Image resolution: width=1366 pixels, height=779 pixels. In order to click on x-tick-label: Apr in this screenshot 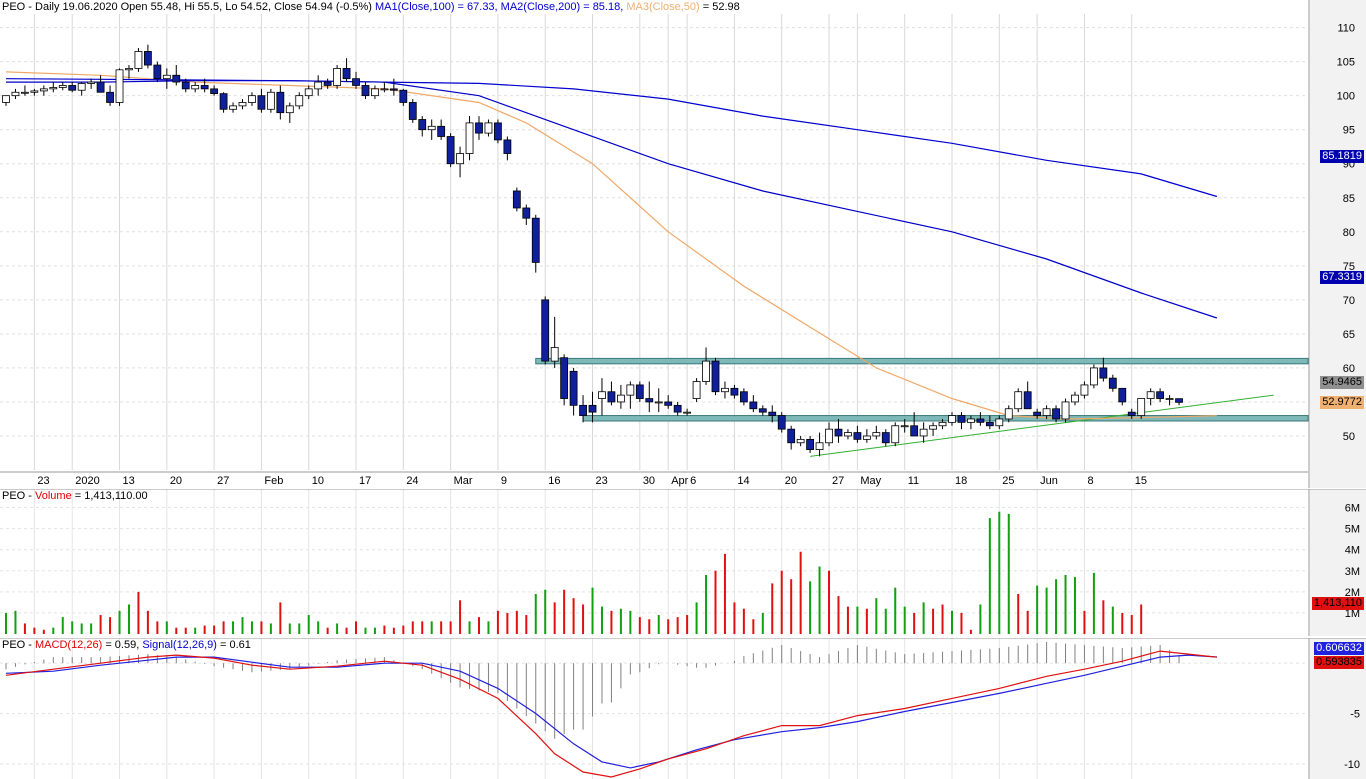, I will do `click(679, 481)`.